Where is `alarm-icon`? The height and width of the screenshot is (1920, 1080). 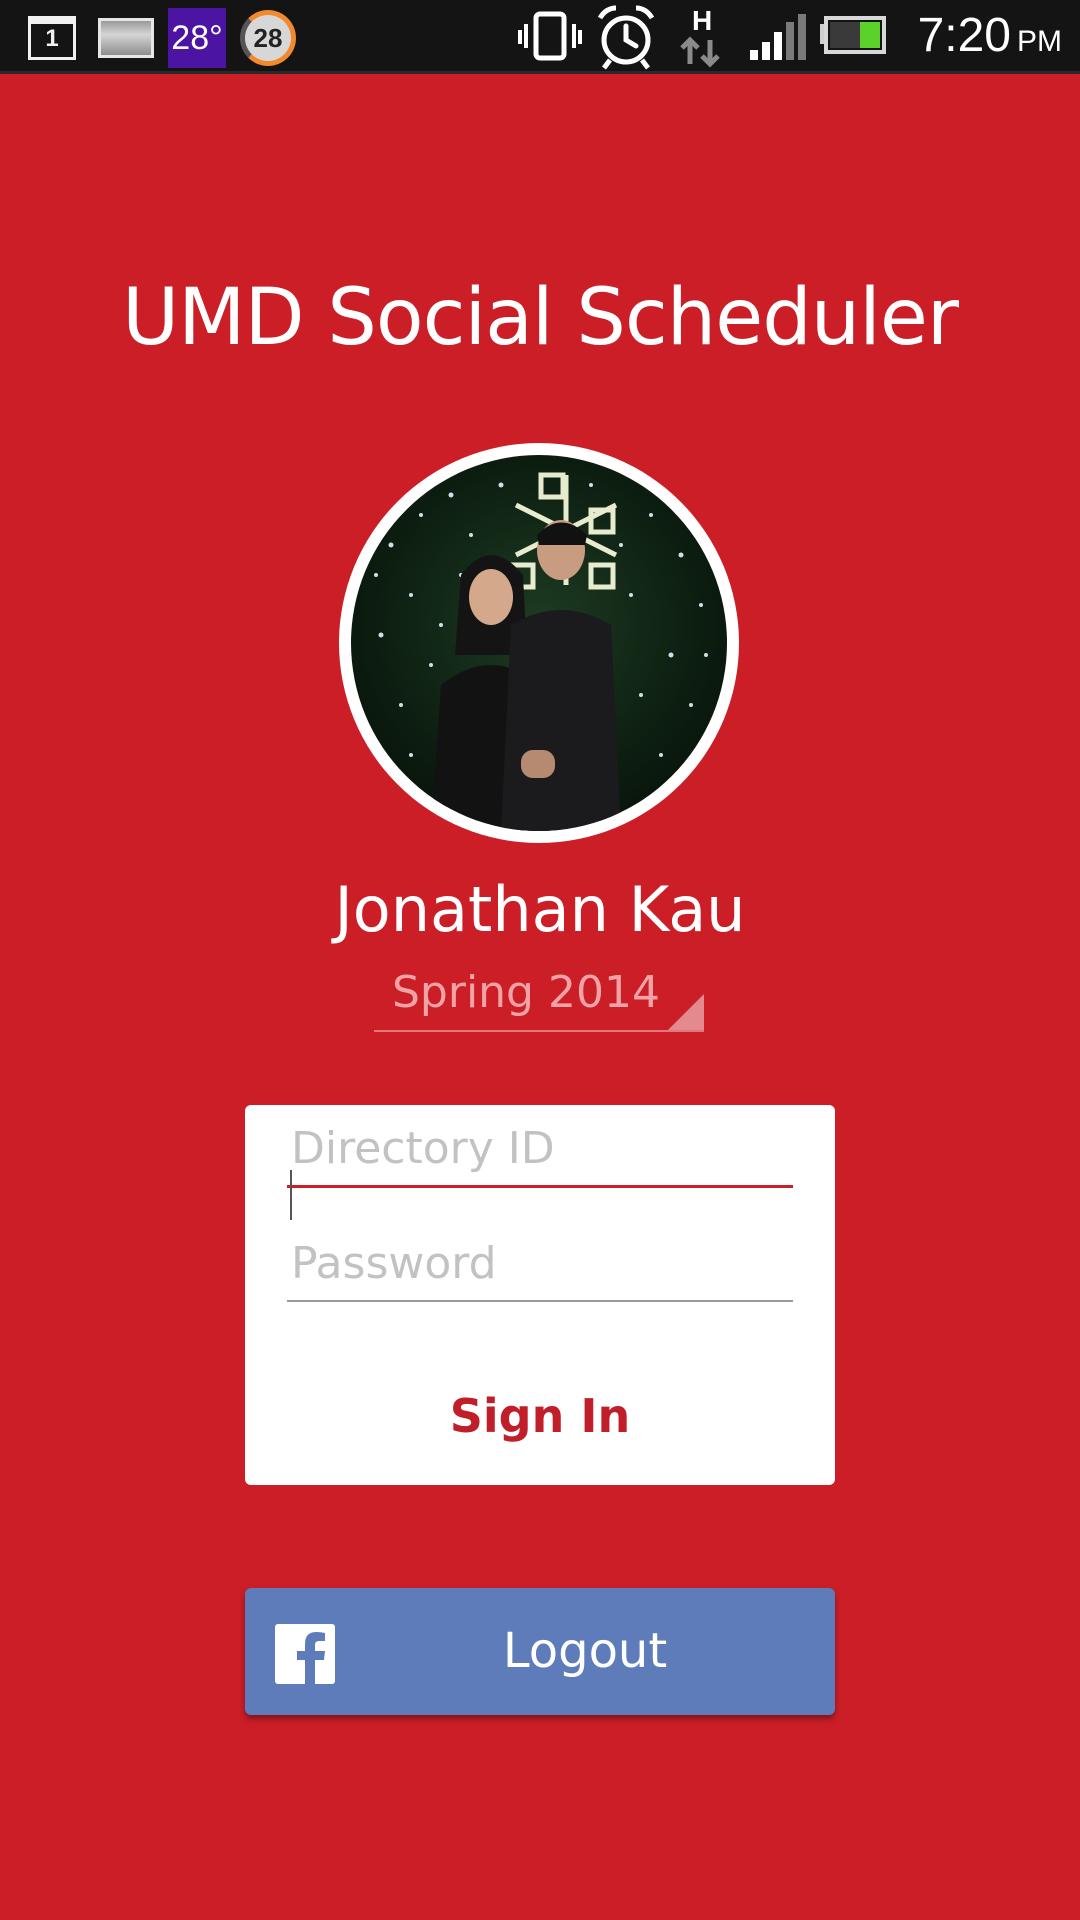
alarm-icon is located at coordinates (626, 37).